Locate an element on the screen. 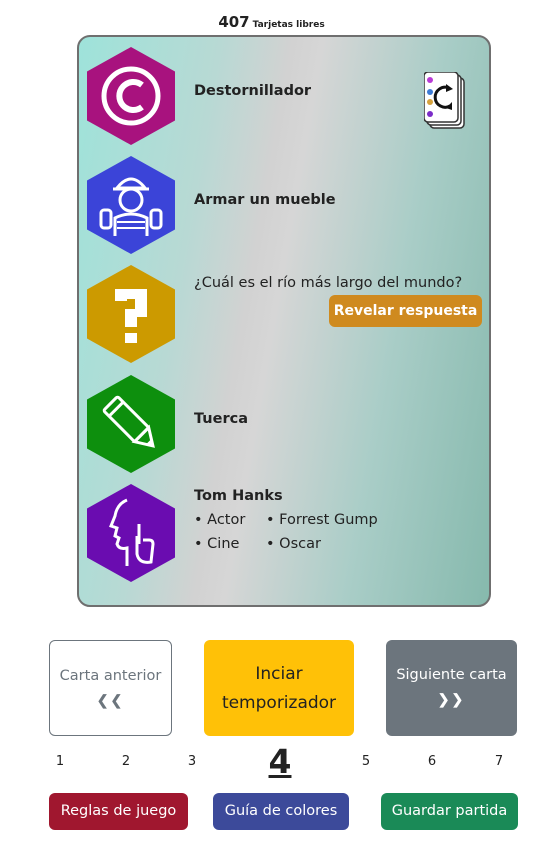  start-timer-label: Inciar temporizador is located at coordinates (279, 688).